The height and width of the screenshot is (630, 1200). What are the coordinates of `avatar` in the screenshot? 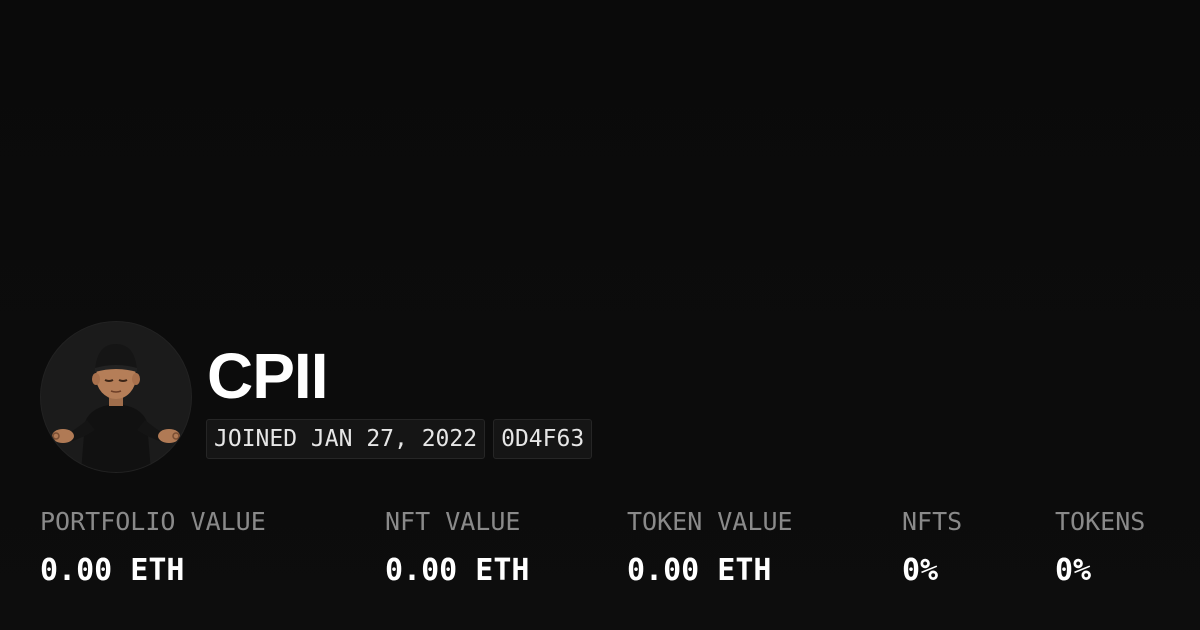 It's located at (116, 397).